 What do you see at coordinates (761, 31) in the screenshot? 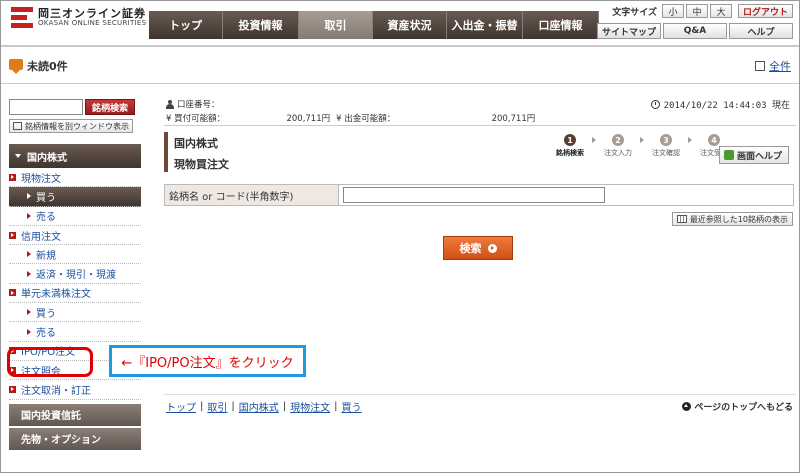
I see `help-link-button: ヘルプ` at bounding box center [761, 31].